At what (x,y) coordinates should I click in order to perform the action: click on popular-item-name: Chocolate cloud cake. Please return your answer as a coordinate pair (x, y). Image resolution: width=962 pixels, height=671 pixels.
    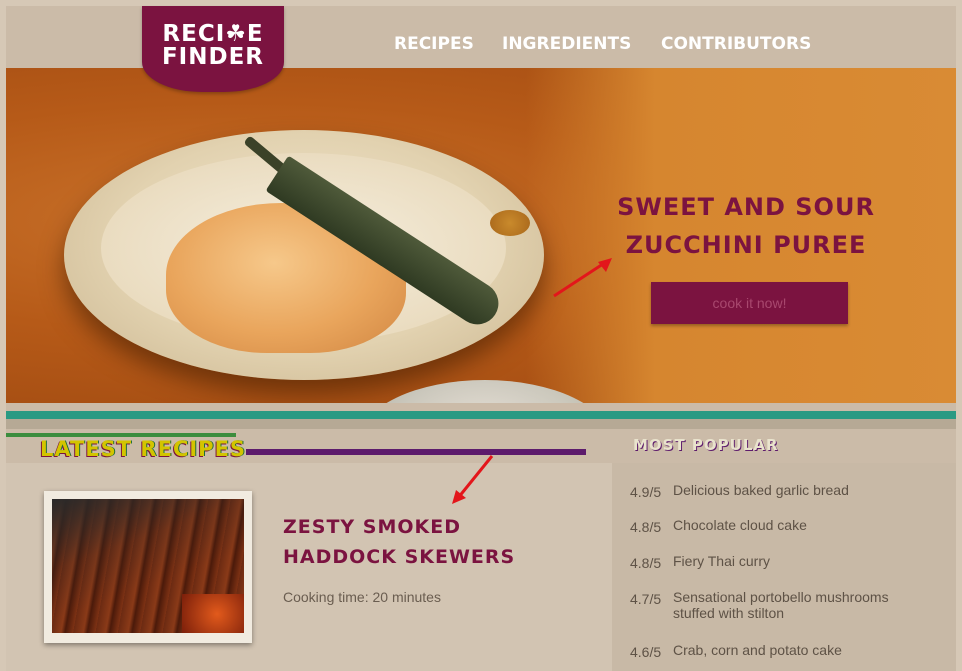
    Looking at the image, I should click on (803, 525).